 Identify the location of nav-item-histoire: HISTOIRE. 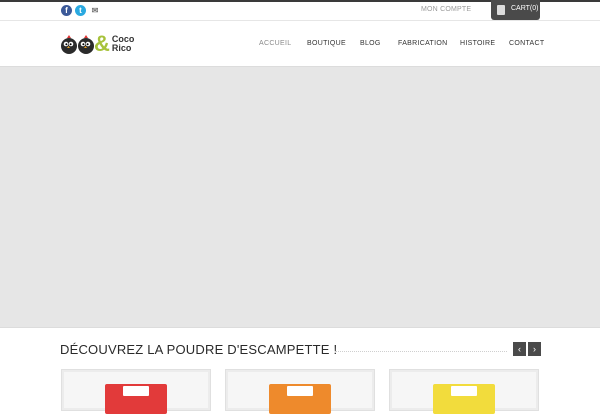
(477, 43).